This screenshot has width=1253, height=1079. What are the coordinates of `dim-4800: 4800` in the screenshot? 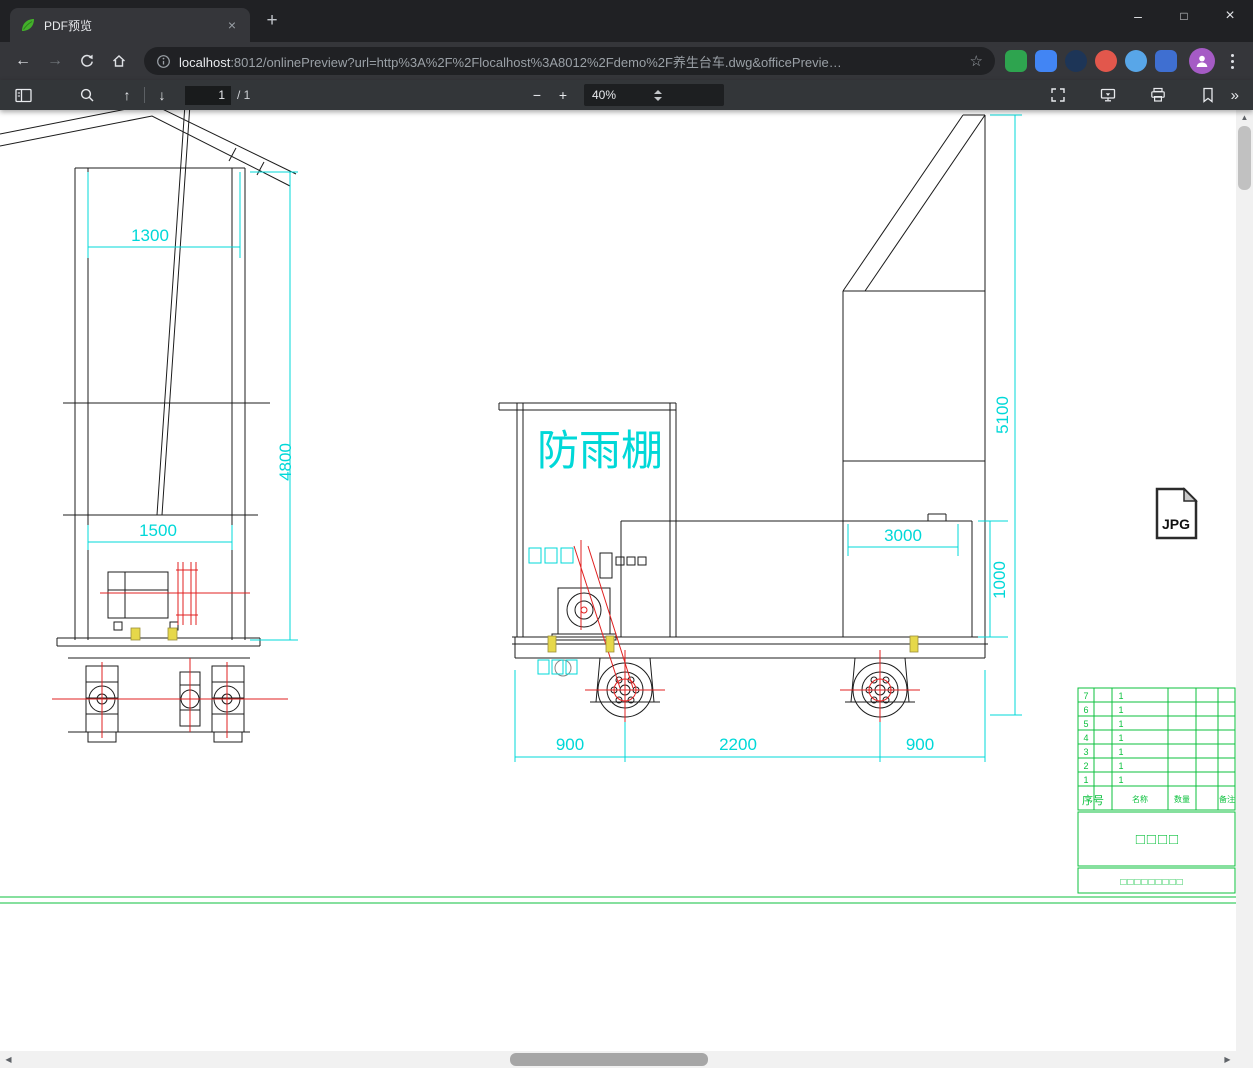 It's located at (285, 462).